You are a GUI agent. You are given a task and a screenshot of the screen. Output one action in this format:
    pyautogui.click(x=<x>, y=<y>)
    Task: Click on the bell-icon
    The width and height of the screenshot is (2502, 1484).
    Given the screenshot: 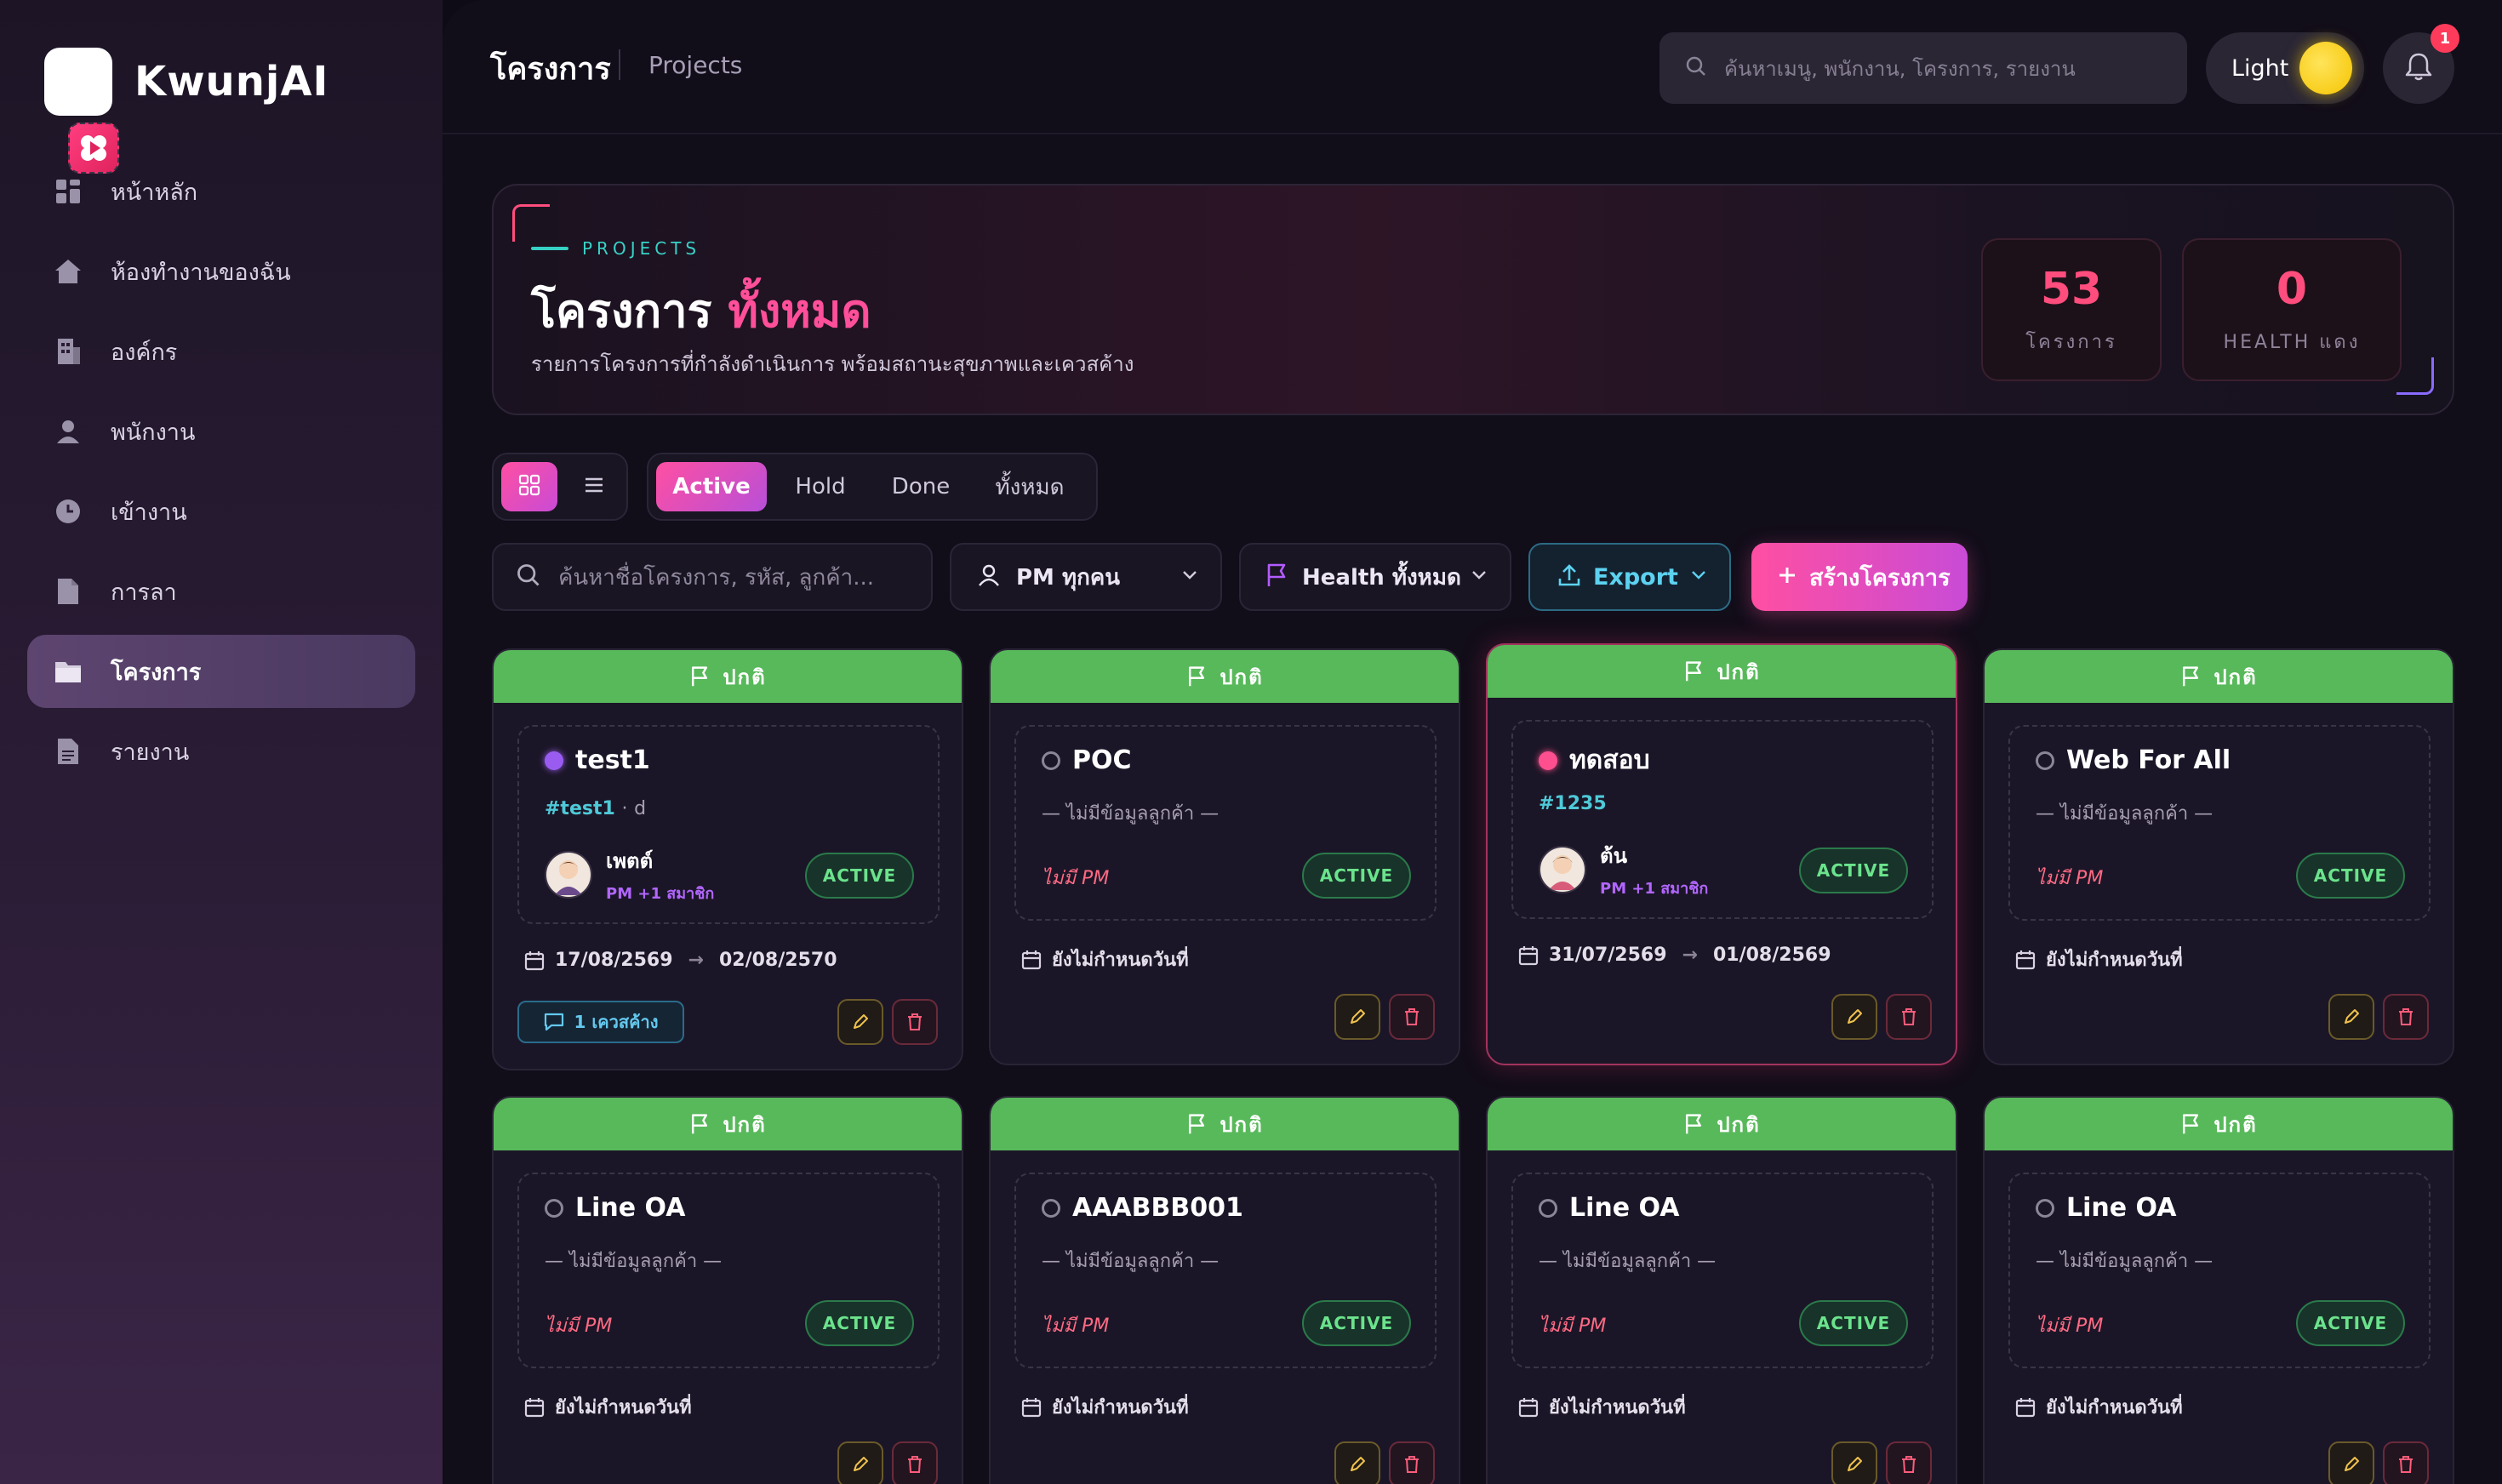 What is the action you would take?
    pyautogui.click(x=2418, y=68)
    